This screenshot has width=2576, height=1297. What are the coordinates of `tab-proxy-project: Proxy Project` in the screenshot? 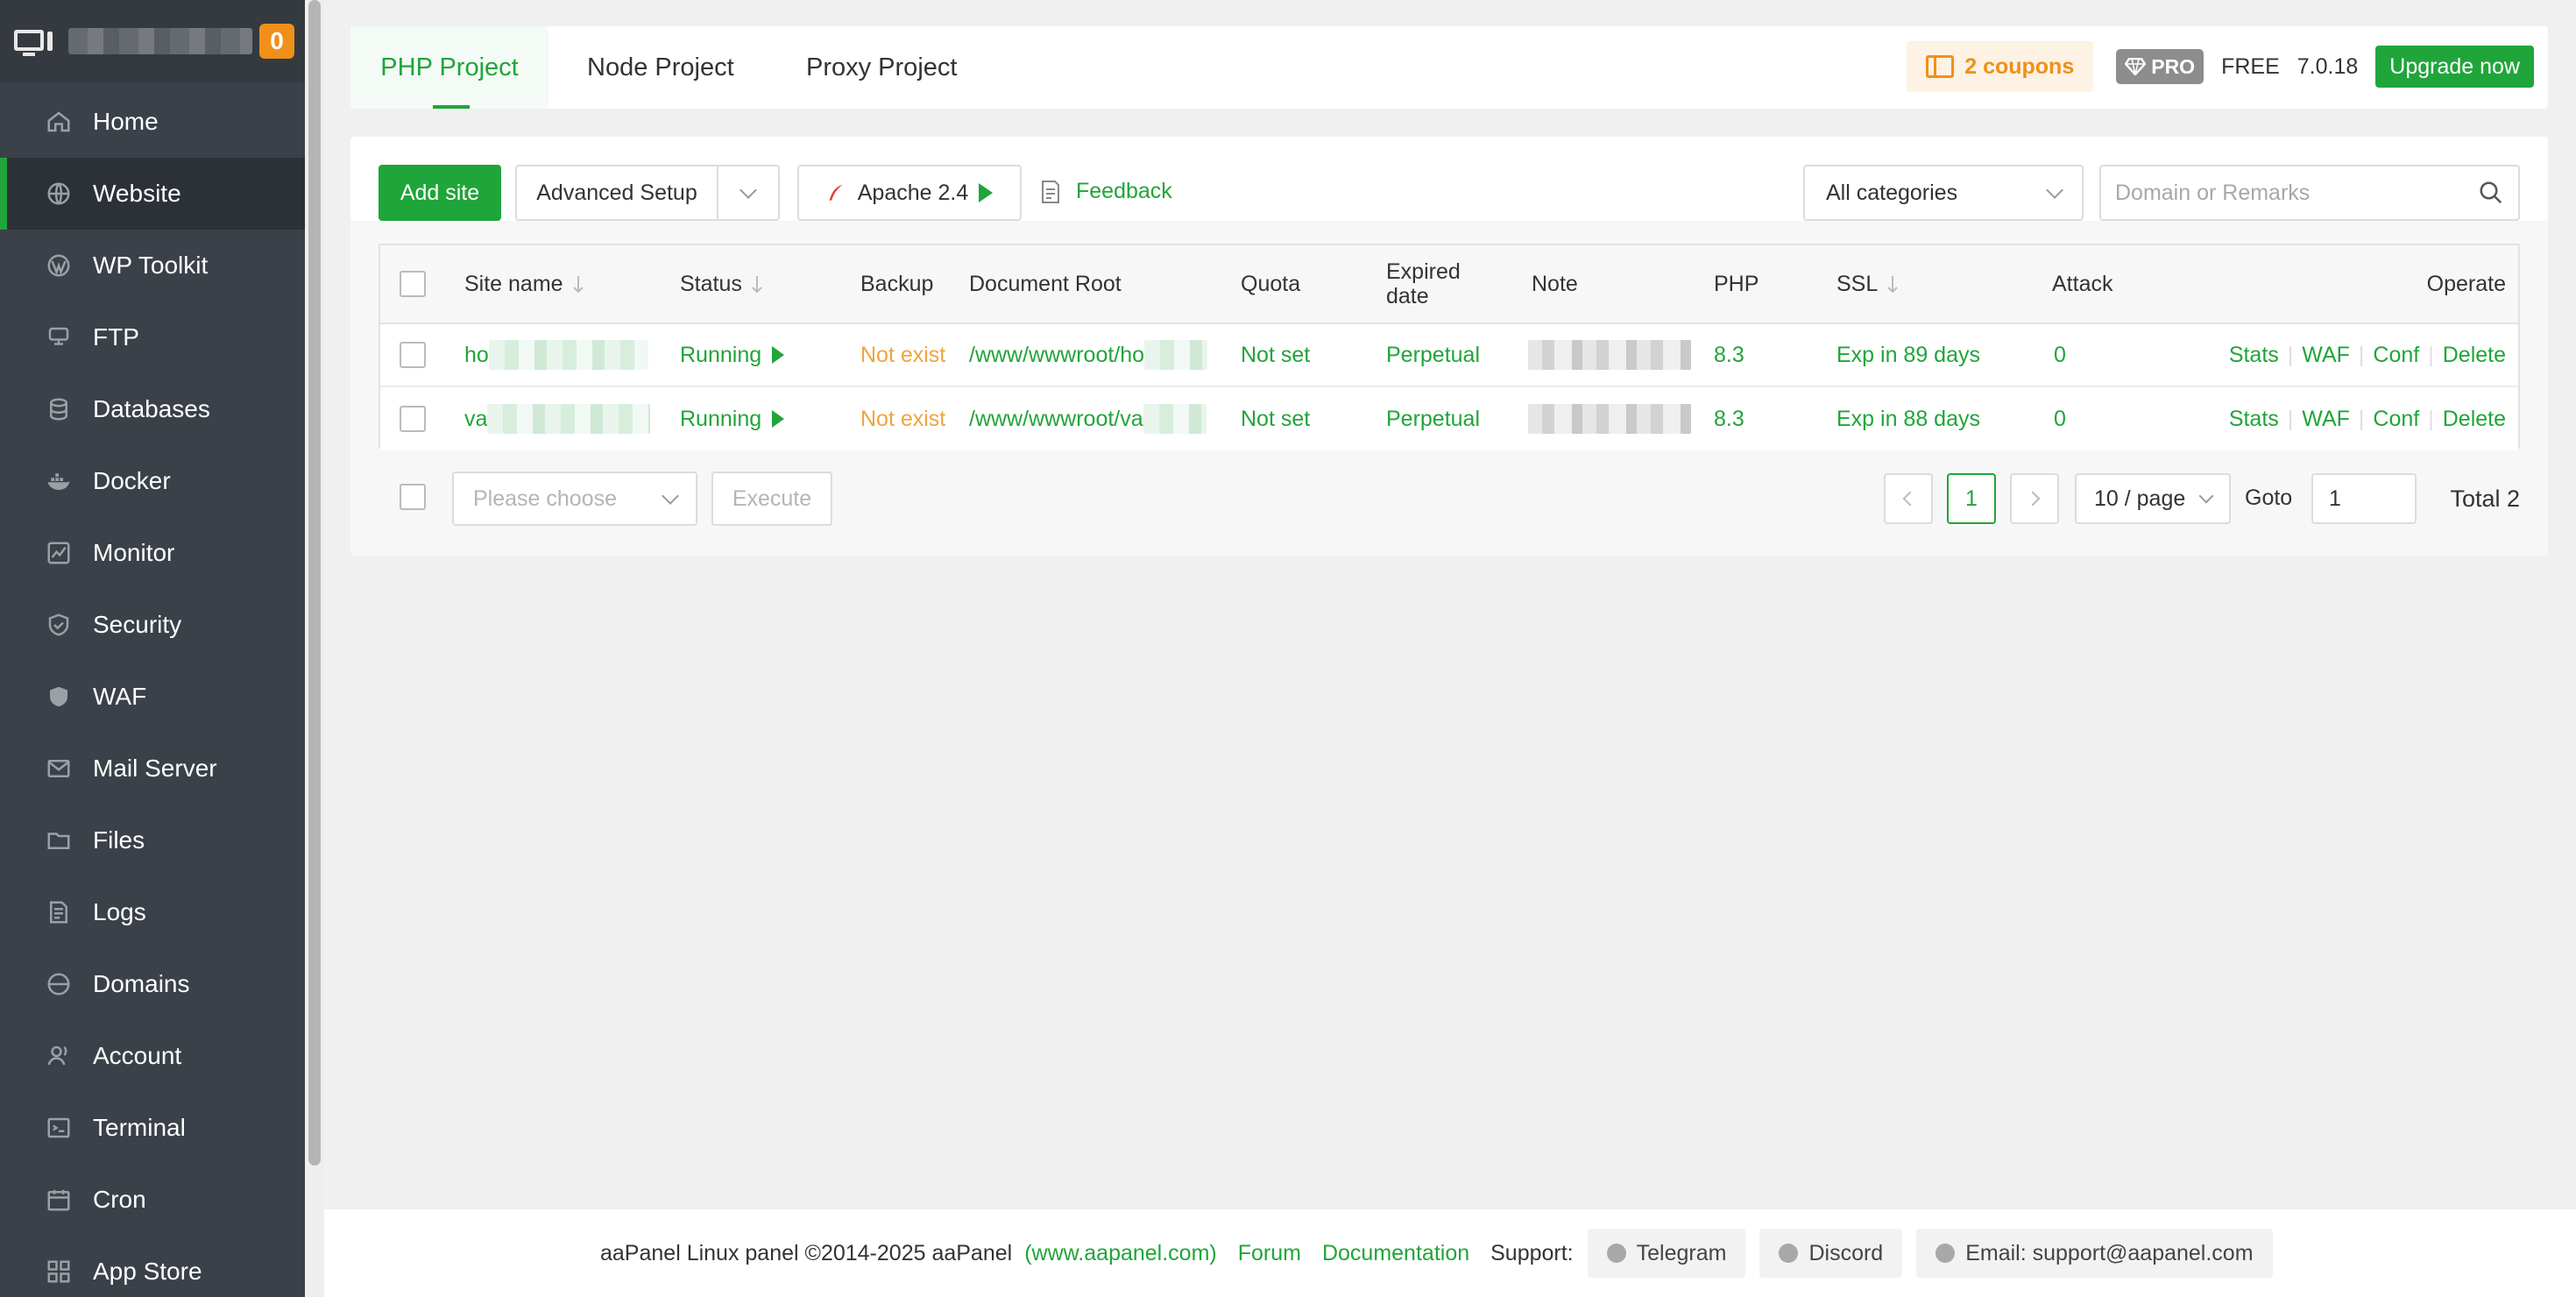 It's located at (881, 67).